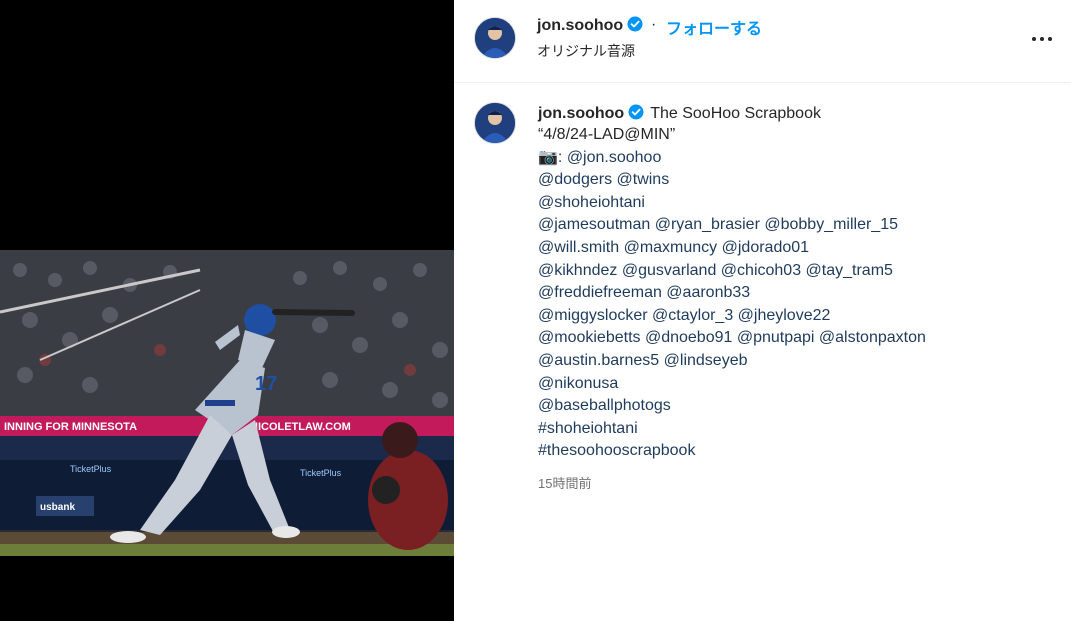  I want to click on caption-line: @baseballphotogs, so click(732, 406).